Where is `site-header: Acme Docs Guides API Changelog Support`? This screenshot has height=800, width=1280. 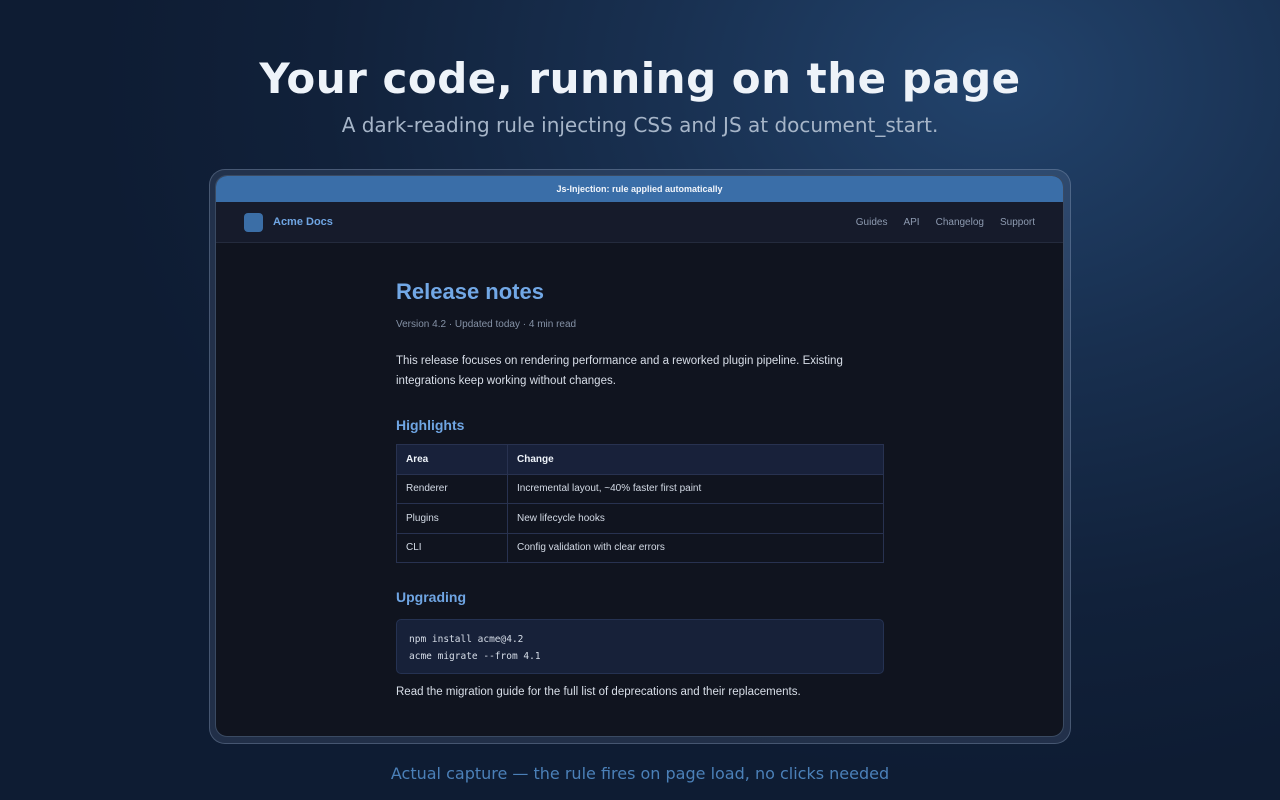 site-header: Acme Docs Guides API Changelog Support is located at coordinates (639, 222).